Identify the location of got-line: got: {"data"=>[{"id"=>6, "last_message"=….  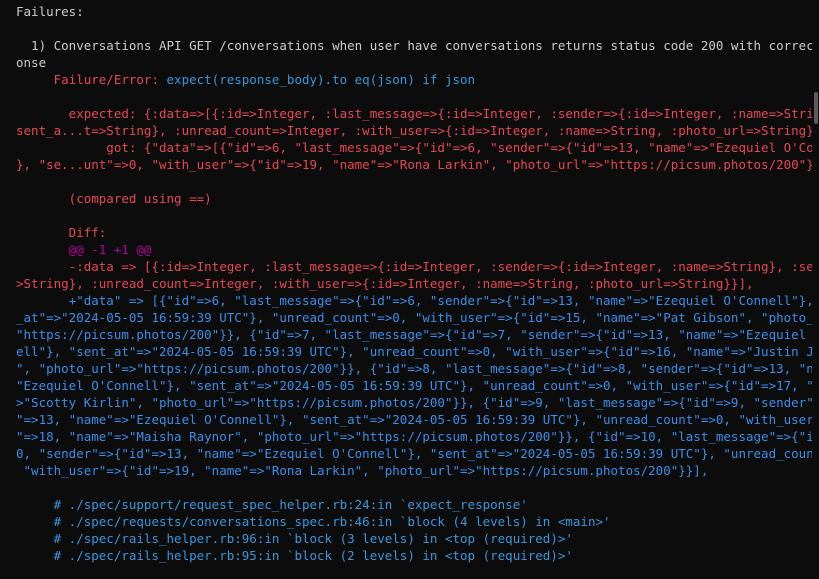
(414, 147).